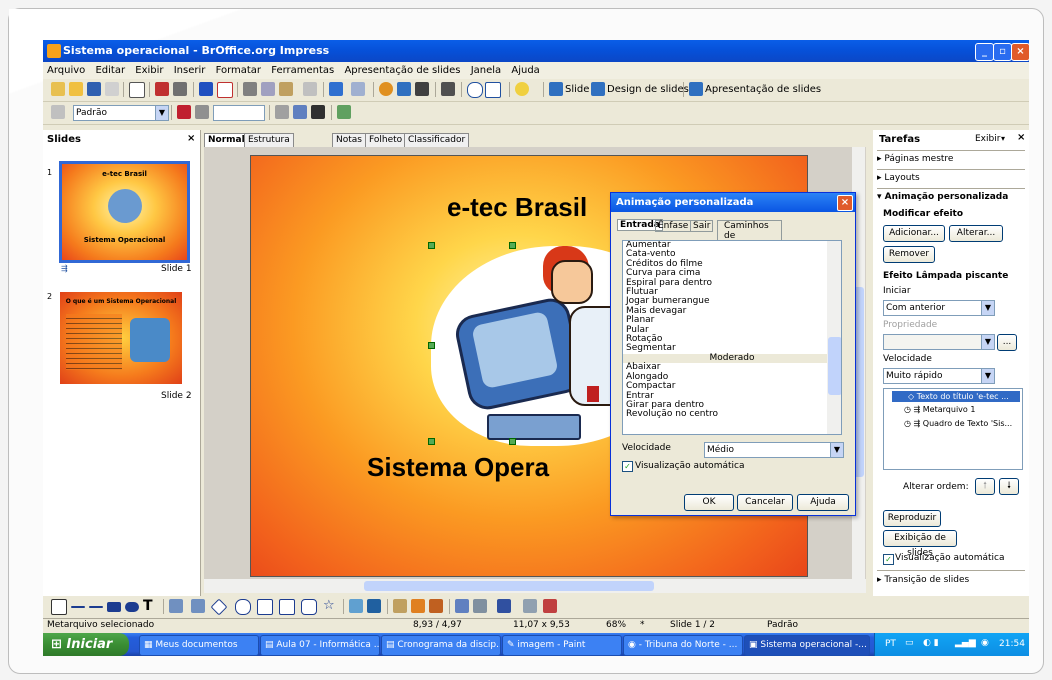 This screenshot has width=1052, height=680. Describe the element at coordinates (525, 70) in the screenshot. I see `menu-ajuda: Ajuda` at that location.